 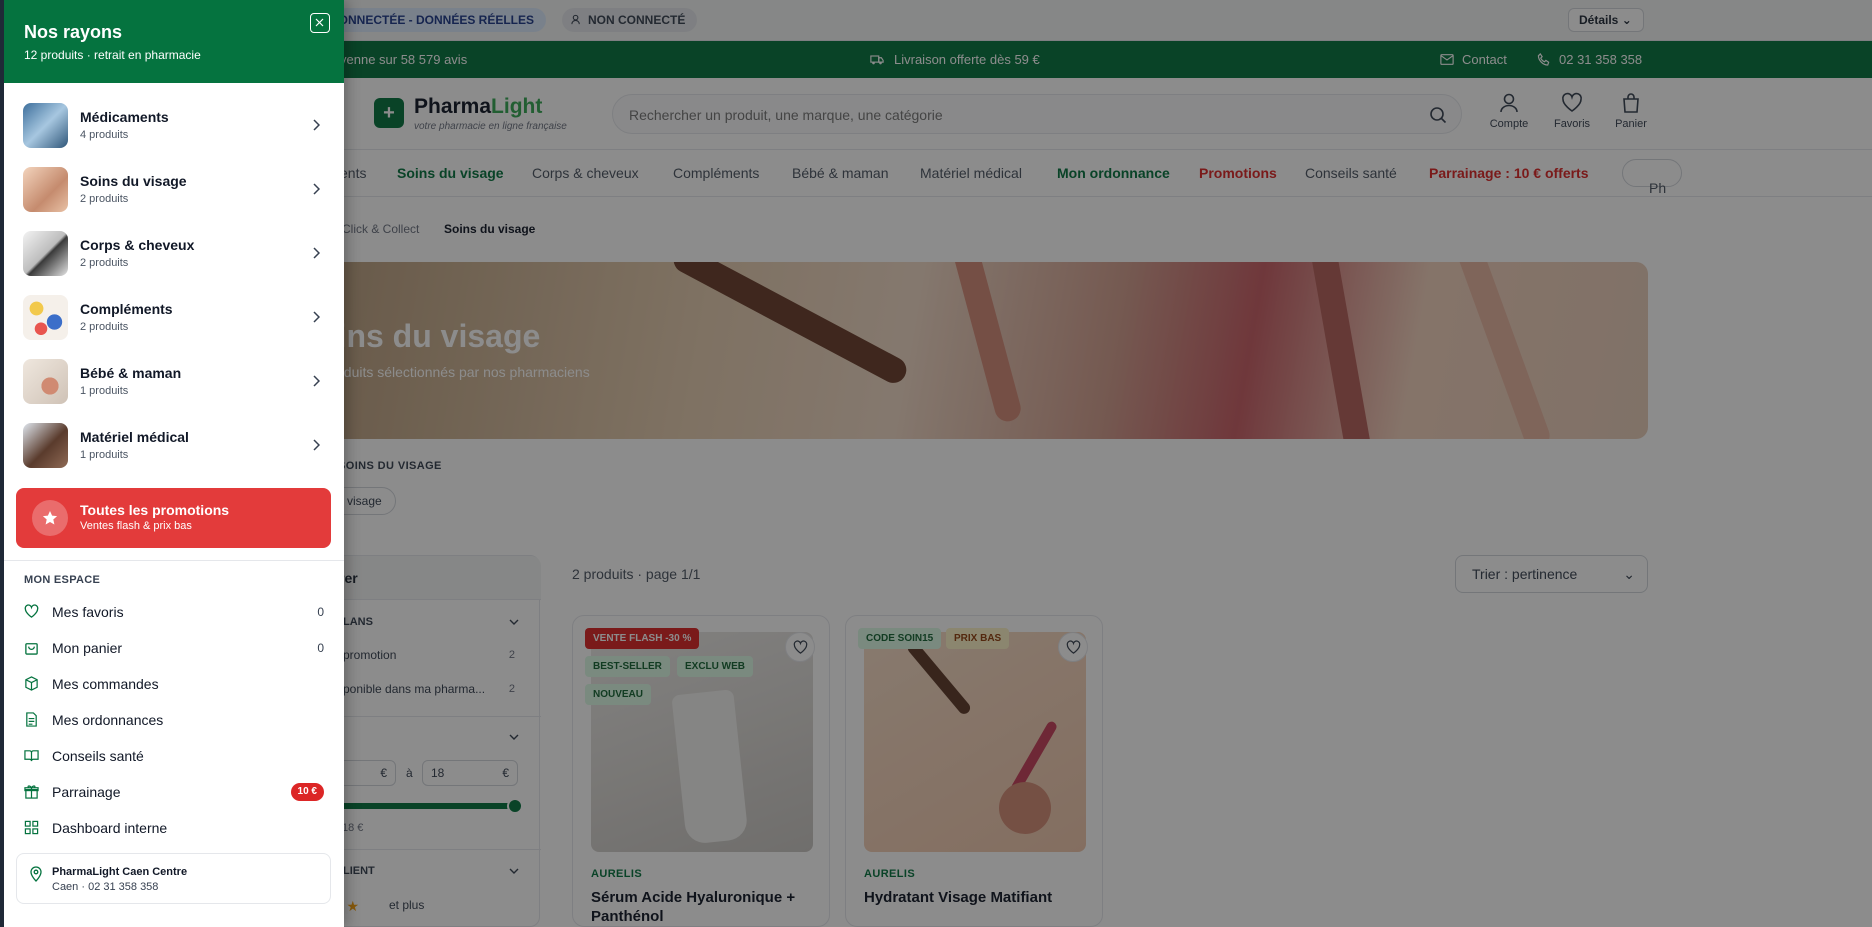 I want to click on referral-badge: 10 €, so click(x=307, y=792).